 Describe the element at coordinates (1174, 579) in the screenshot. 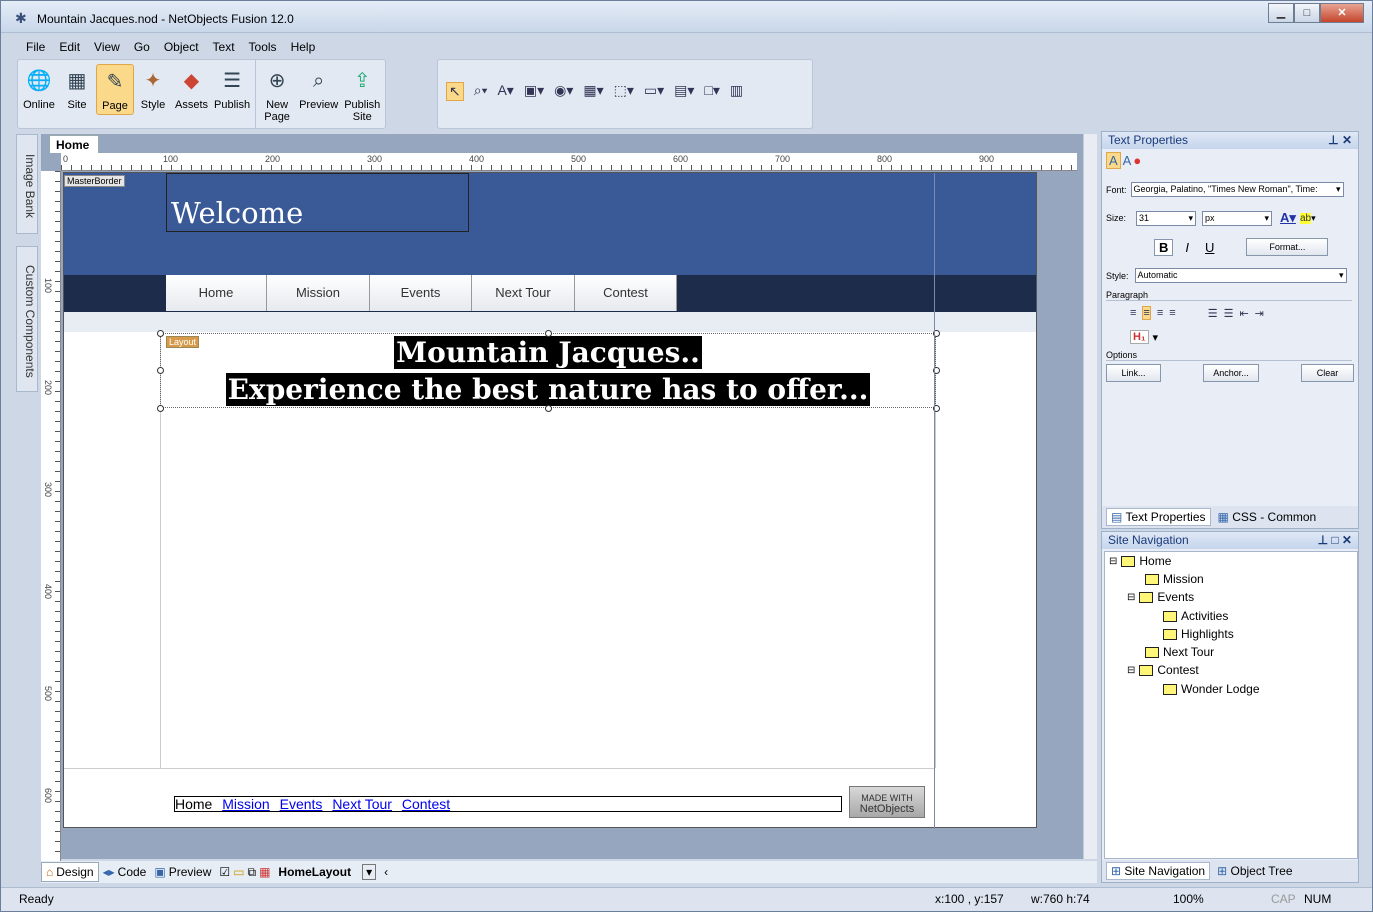

I see `tree-node-mission: Mission` at that location.